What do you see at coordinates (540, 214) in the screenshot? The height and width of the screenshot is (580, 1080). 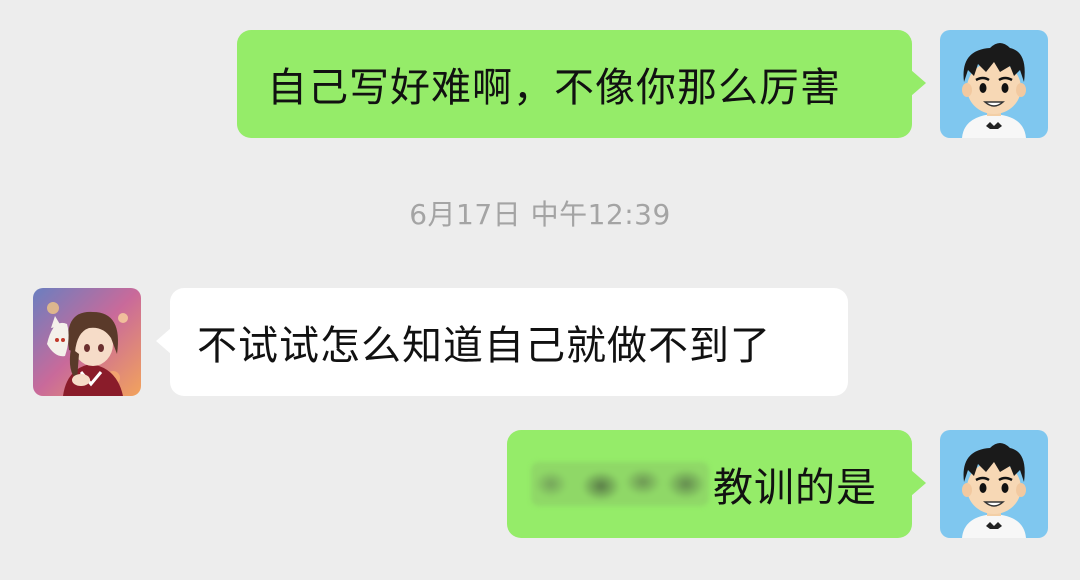 I see `message-timestamp: 6月17日 中午12:39` at bounding box center [540, 214].